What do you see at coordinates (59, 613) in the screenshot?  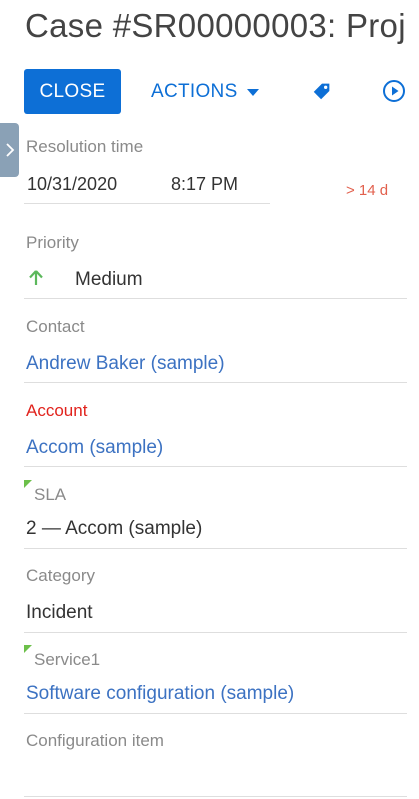 I see `category-value: Incident` at bounding box center [59, 613].